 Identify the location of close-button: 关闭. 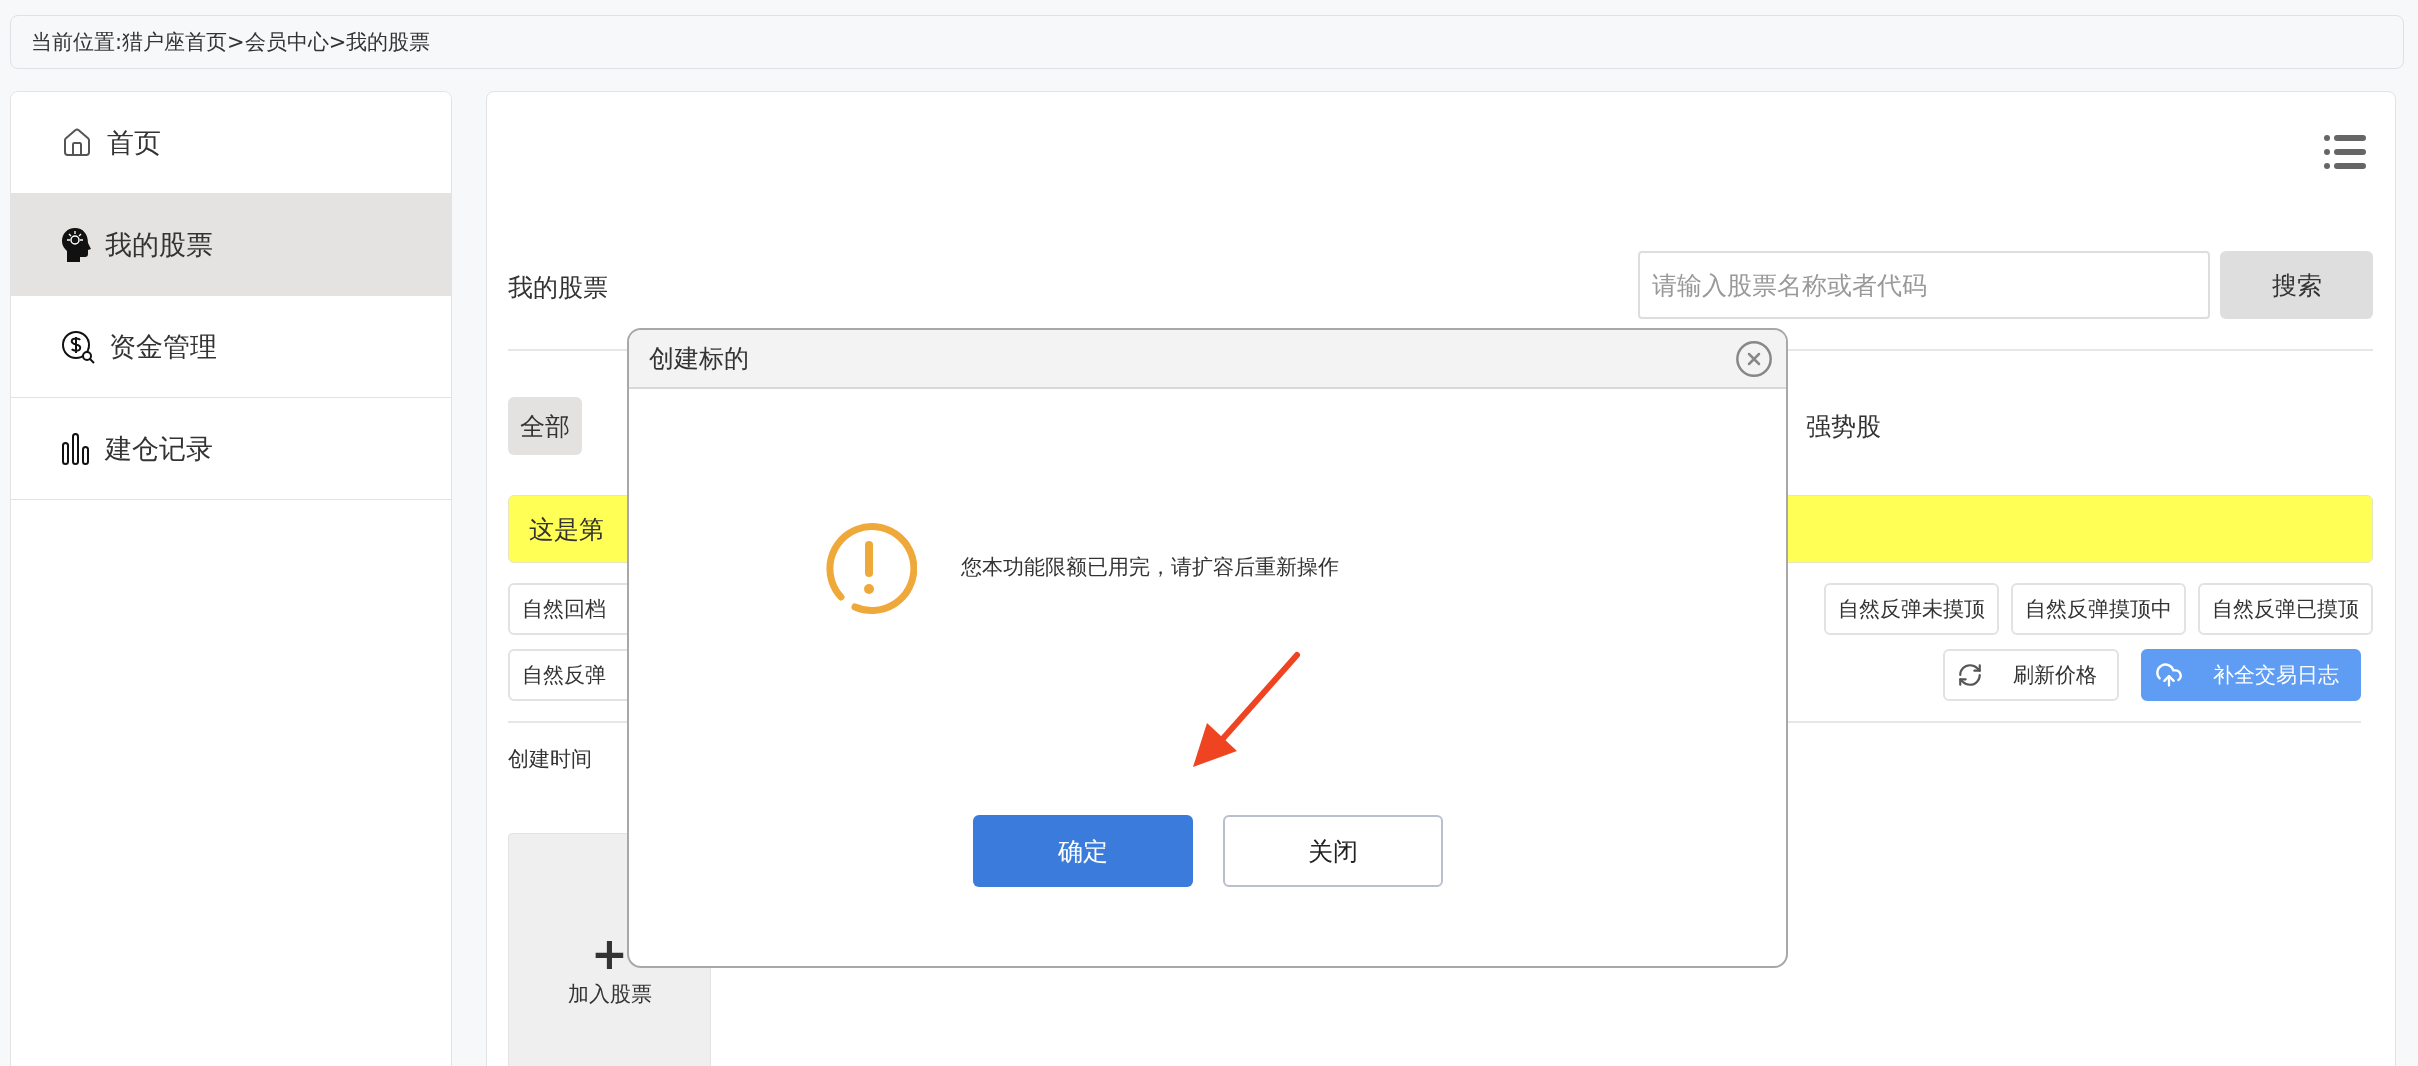
(1332, 851).